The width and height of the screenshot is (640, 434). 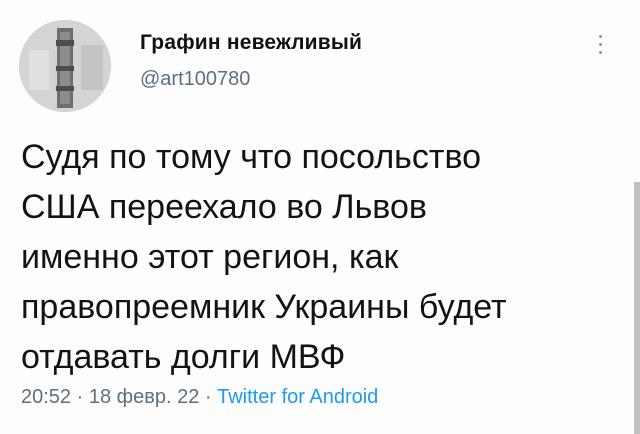 What do you see at coordinates (210, 257) in the screenshot?
I see `tweet-text-line: именно этот регион, как` at bounding box center [210, 257].